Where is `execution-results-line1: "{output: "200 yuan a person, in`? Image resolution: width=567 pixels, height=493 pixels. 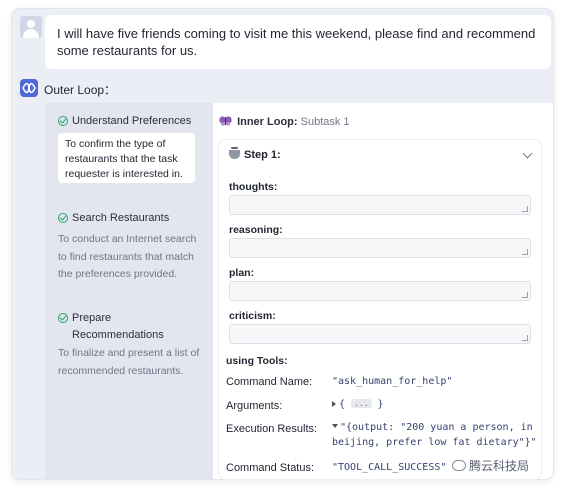
execution-results-line1: "{output: "200 yuan a person, in is located at coordinates (436, 427).